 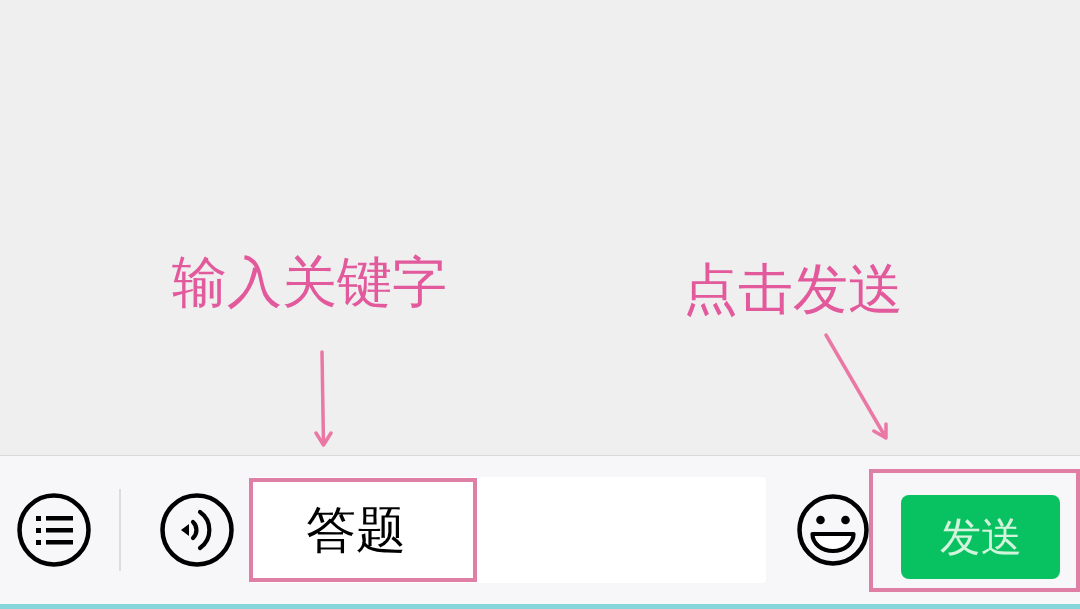 What do you see at coordinates (356, 530) in the screenshot?
I see `message-text: 答题` at bounding box center [356, 530].